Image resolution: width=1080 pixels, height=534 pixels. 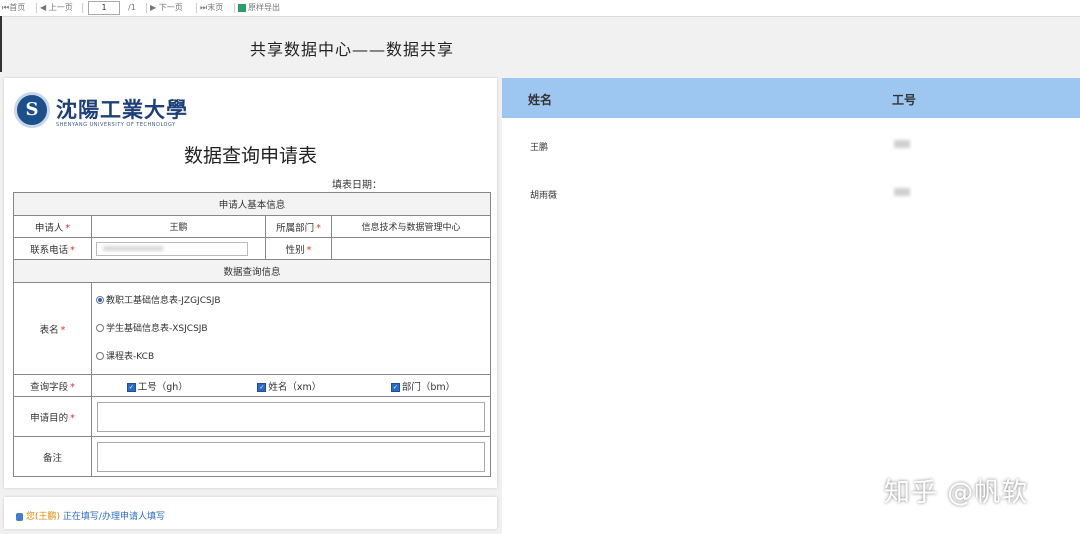 What do you see at coordinates (52, 416) in the screenshot?
I see `purpose-label: 申请目的 *` at bounding box center [52, 416].